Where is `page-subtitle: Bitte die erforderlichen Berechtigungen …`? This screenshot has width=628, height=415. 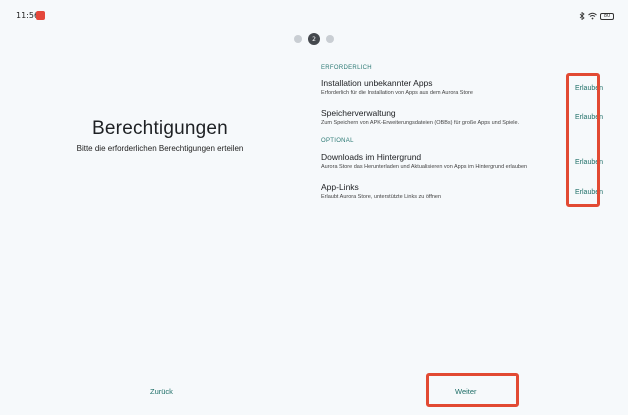 page-subtitle: Bitte die erforderlichen Berechtigungen … is located at coordinates (160, 148).